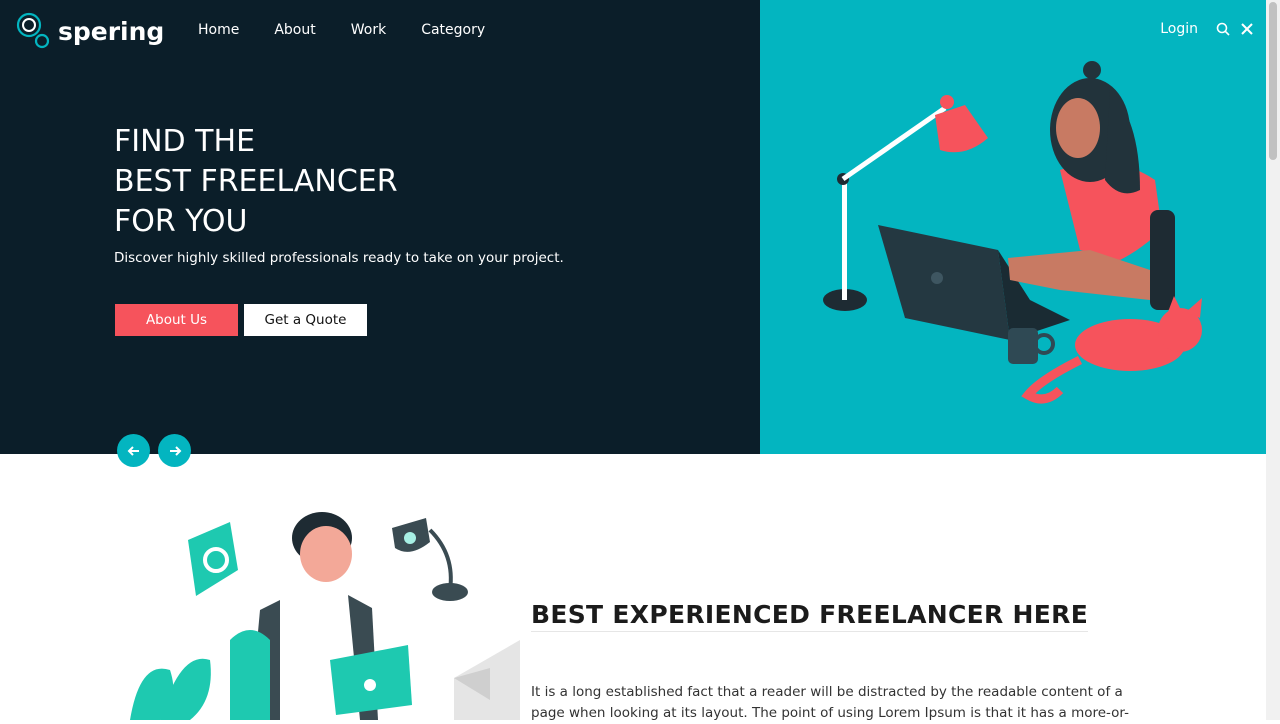  Describe the element at coordinates (1247, 29) in the screenshot. I see `close-icon` at that location.